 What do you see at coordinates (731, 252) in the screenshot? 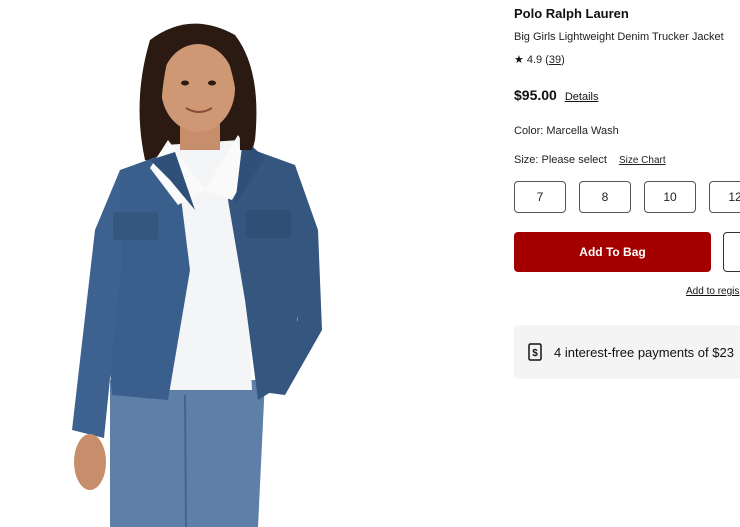
I see `wishlist-button` at bounding box center [731, 252].